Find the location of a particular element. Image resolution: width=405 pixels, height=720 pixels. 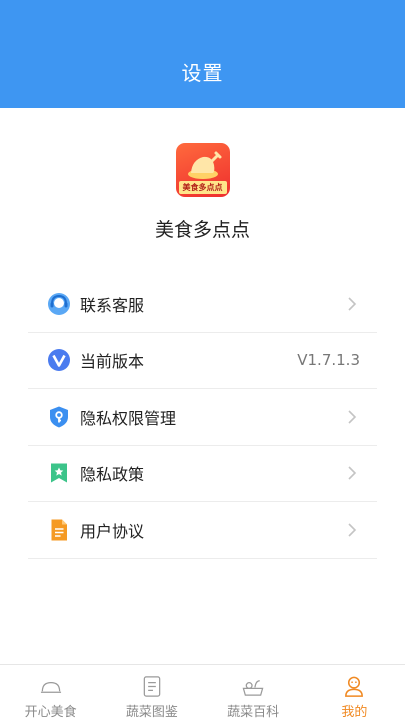

basket-icon is located at coordinates (253, 688).